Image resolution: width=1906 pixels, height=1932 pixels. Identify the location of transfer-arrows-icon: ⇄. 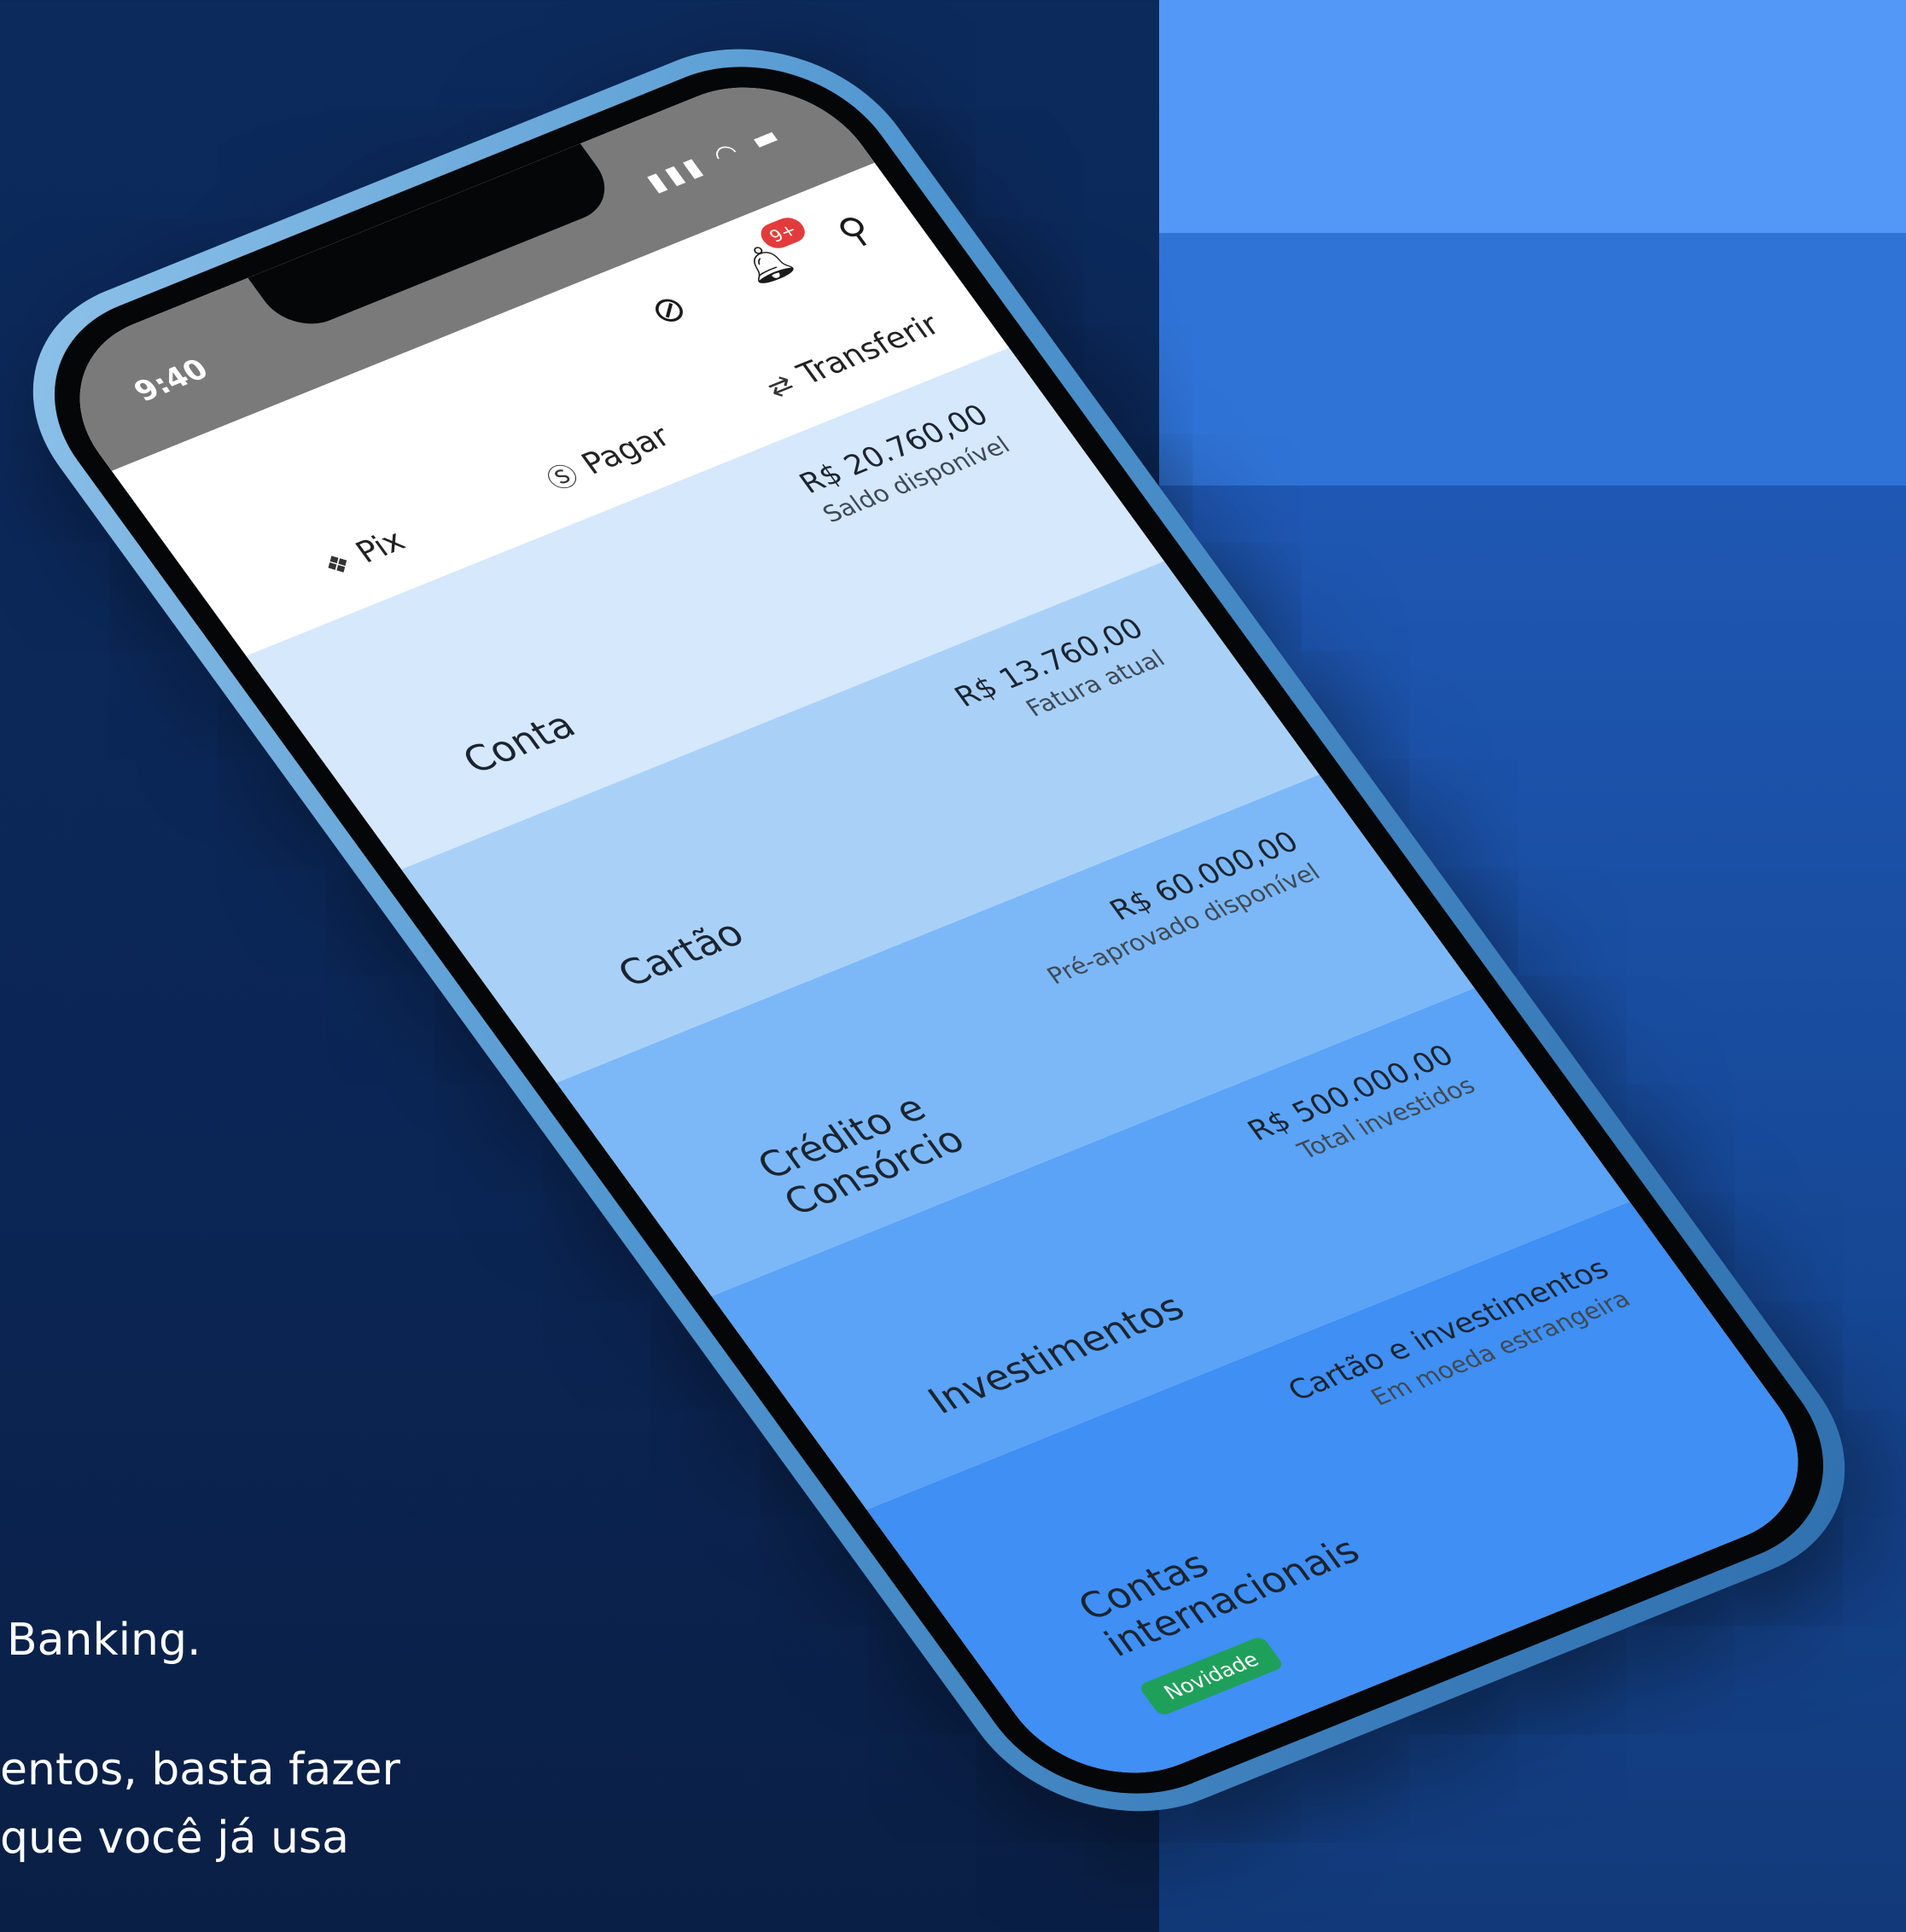
(780, 385).